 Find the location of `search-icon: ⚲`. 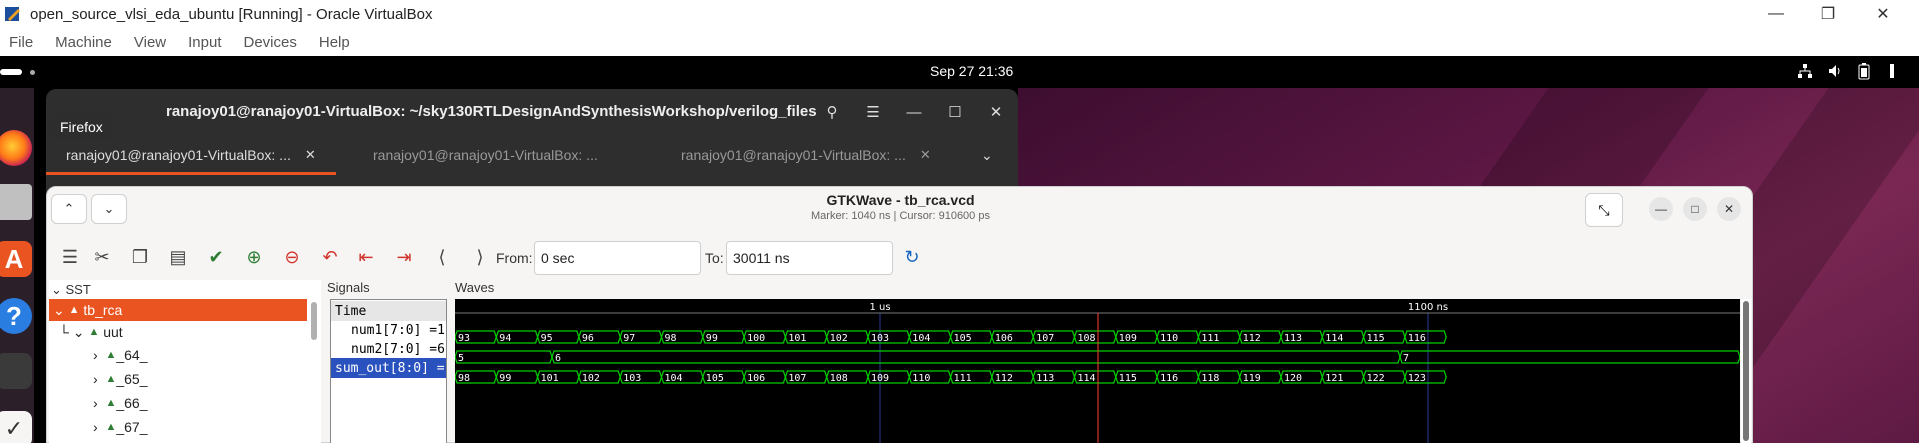

search-icon: ⚲ is located at coordinates (832, 112).